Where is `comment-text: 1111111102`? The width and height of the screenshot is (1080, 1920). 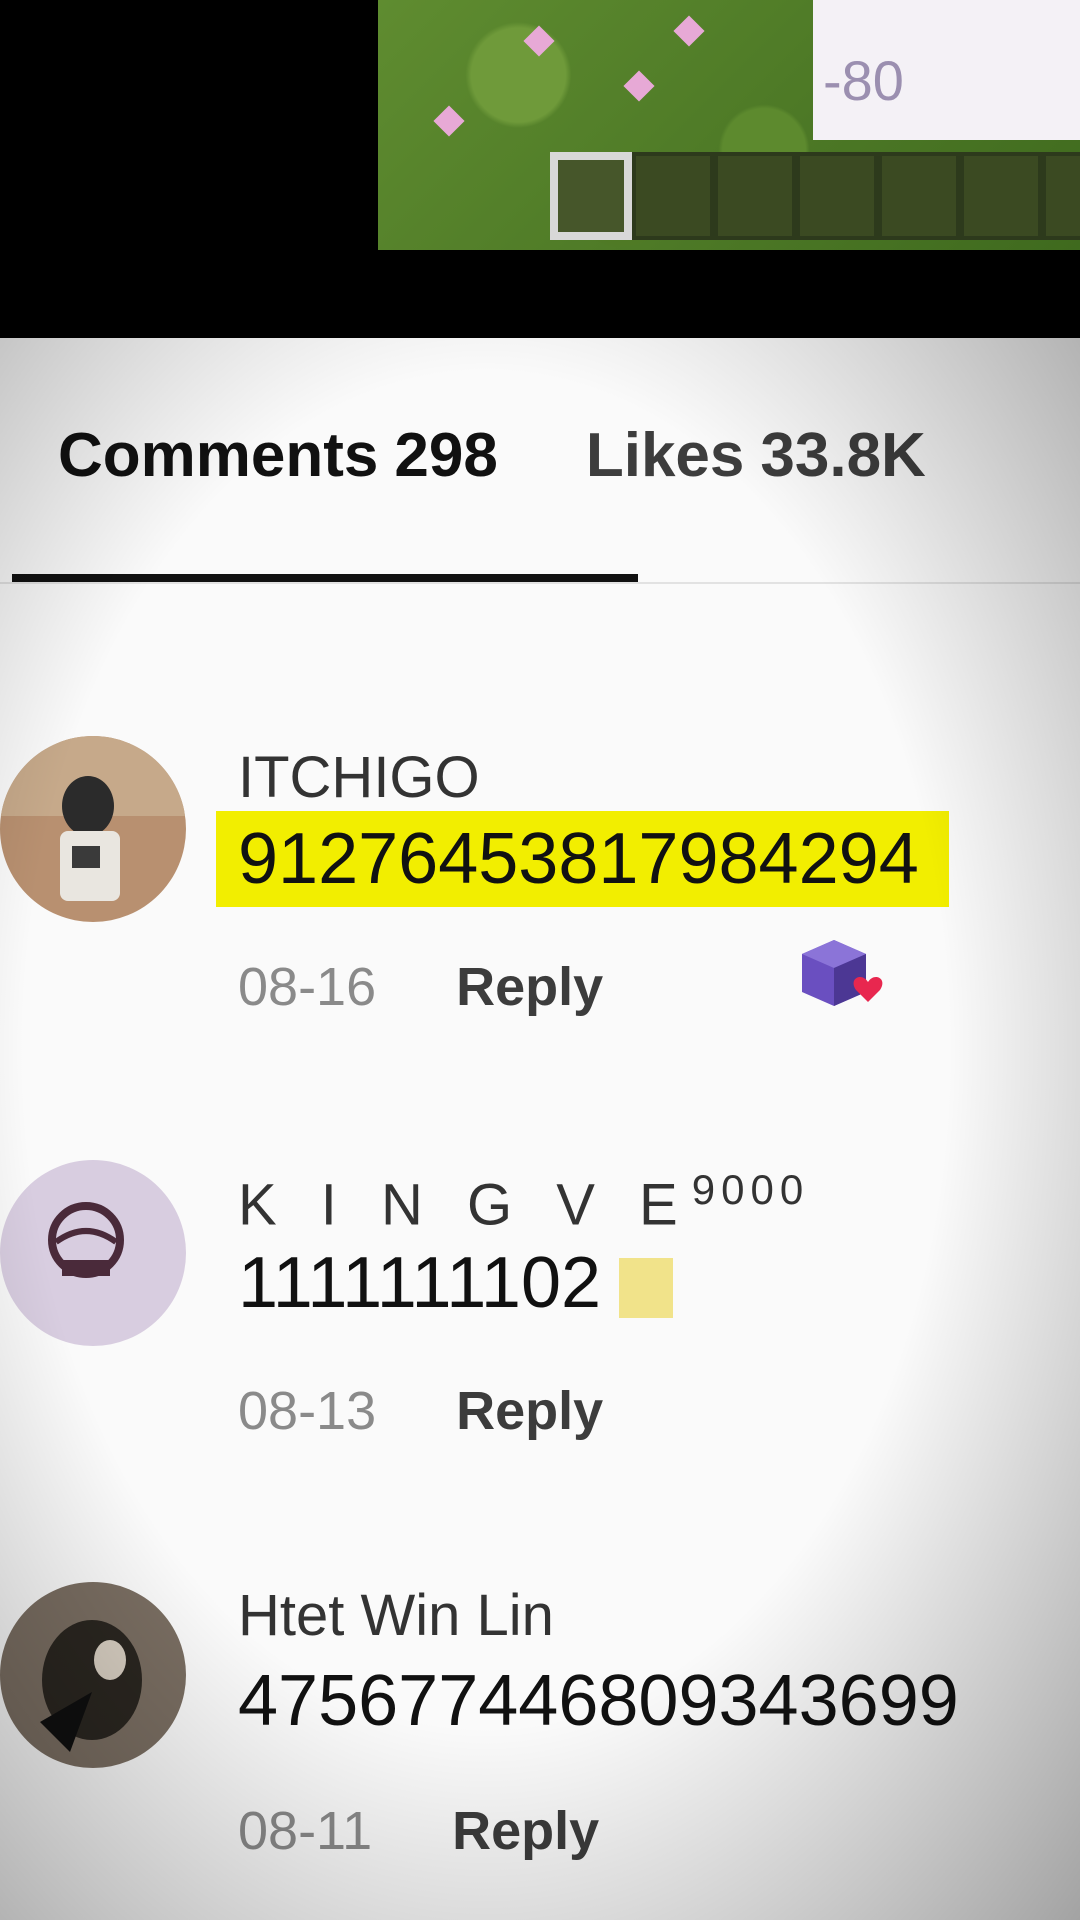
comment-text: 1111111102 is located at coordinates (456, 1283).